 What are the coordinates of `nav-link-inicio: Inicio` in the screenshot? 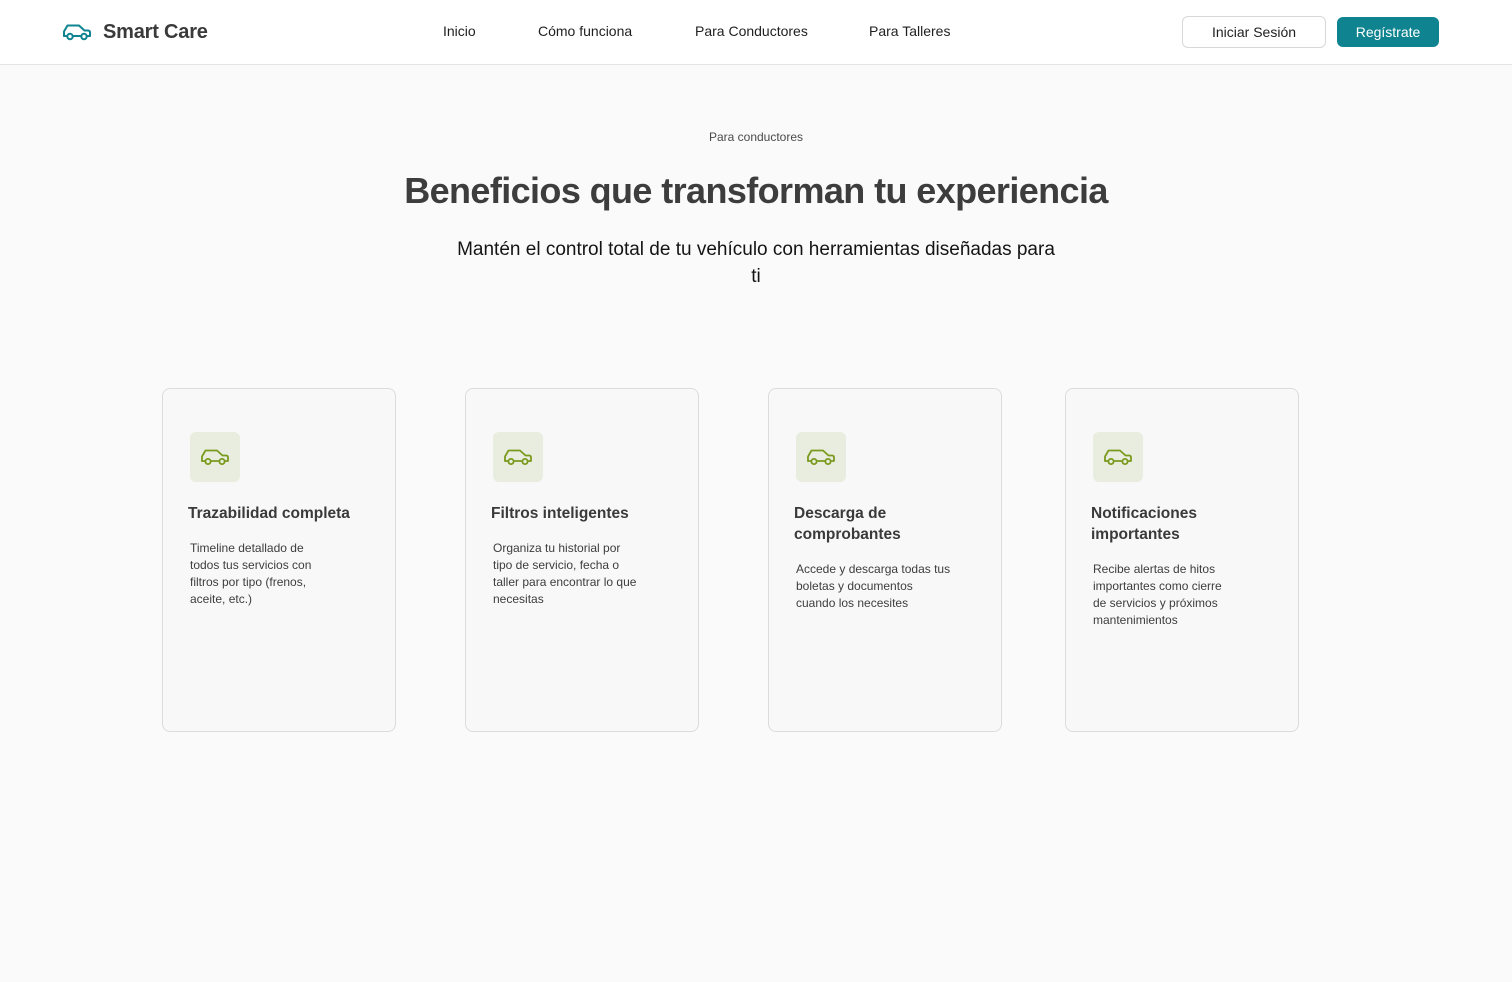 It's located at (459, 31).